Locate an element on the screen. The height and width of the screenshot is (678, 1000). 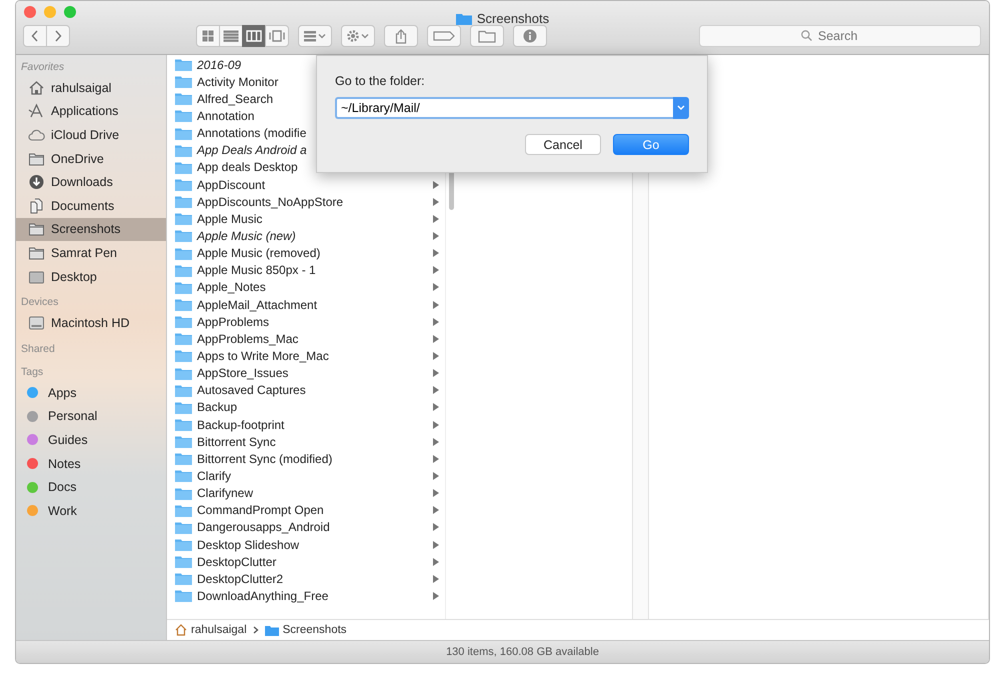
dialog-label: Go to the folder: is located at coordinates (380, 81).